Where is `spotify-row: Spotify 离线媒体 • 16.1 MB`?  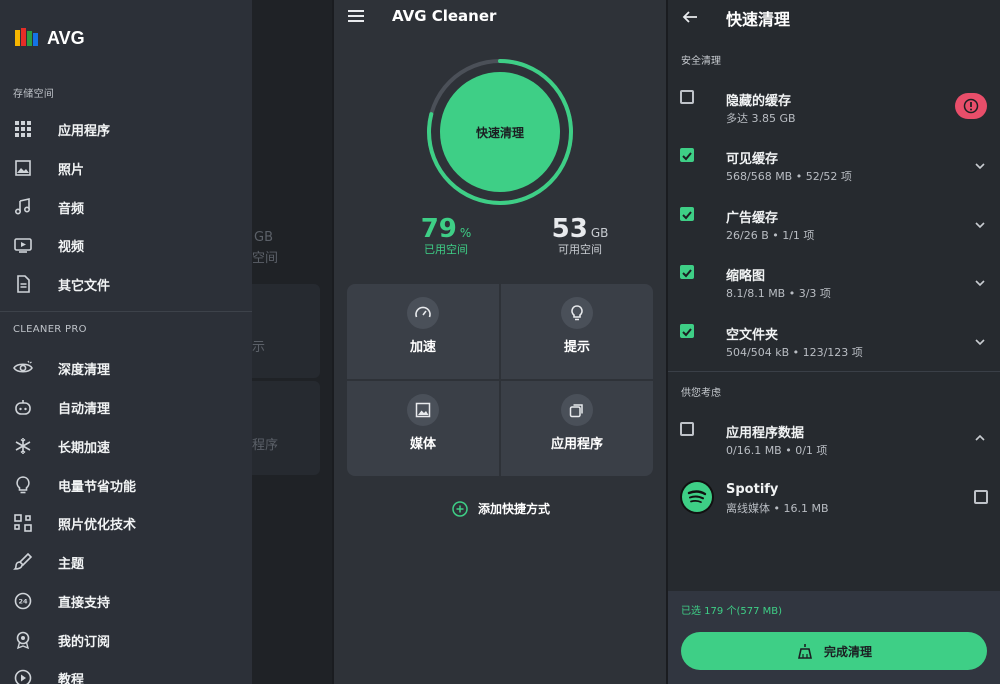 spotify-row: Spotify 离线媒体 • 16.1 MB is located at coordinates (834, 503).